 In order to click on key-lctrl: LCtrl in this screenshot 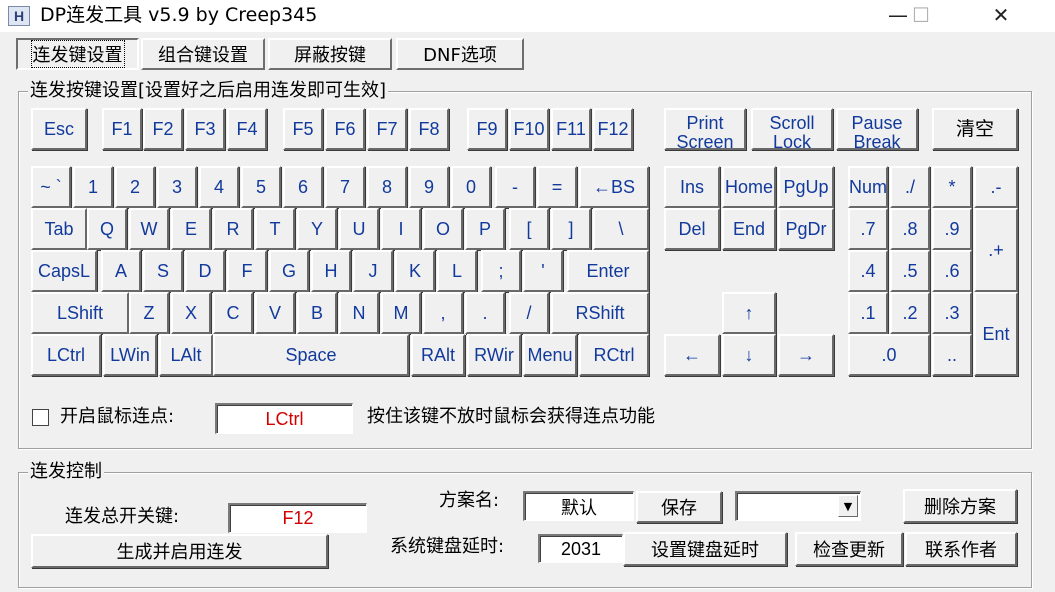, I will do `click(66, 355)`.